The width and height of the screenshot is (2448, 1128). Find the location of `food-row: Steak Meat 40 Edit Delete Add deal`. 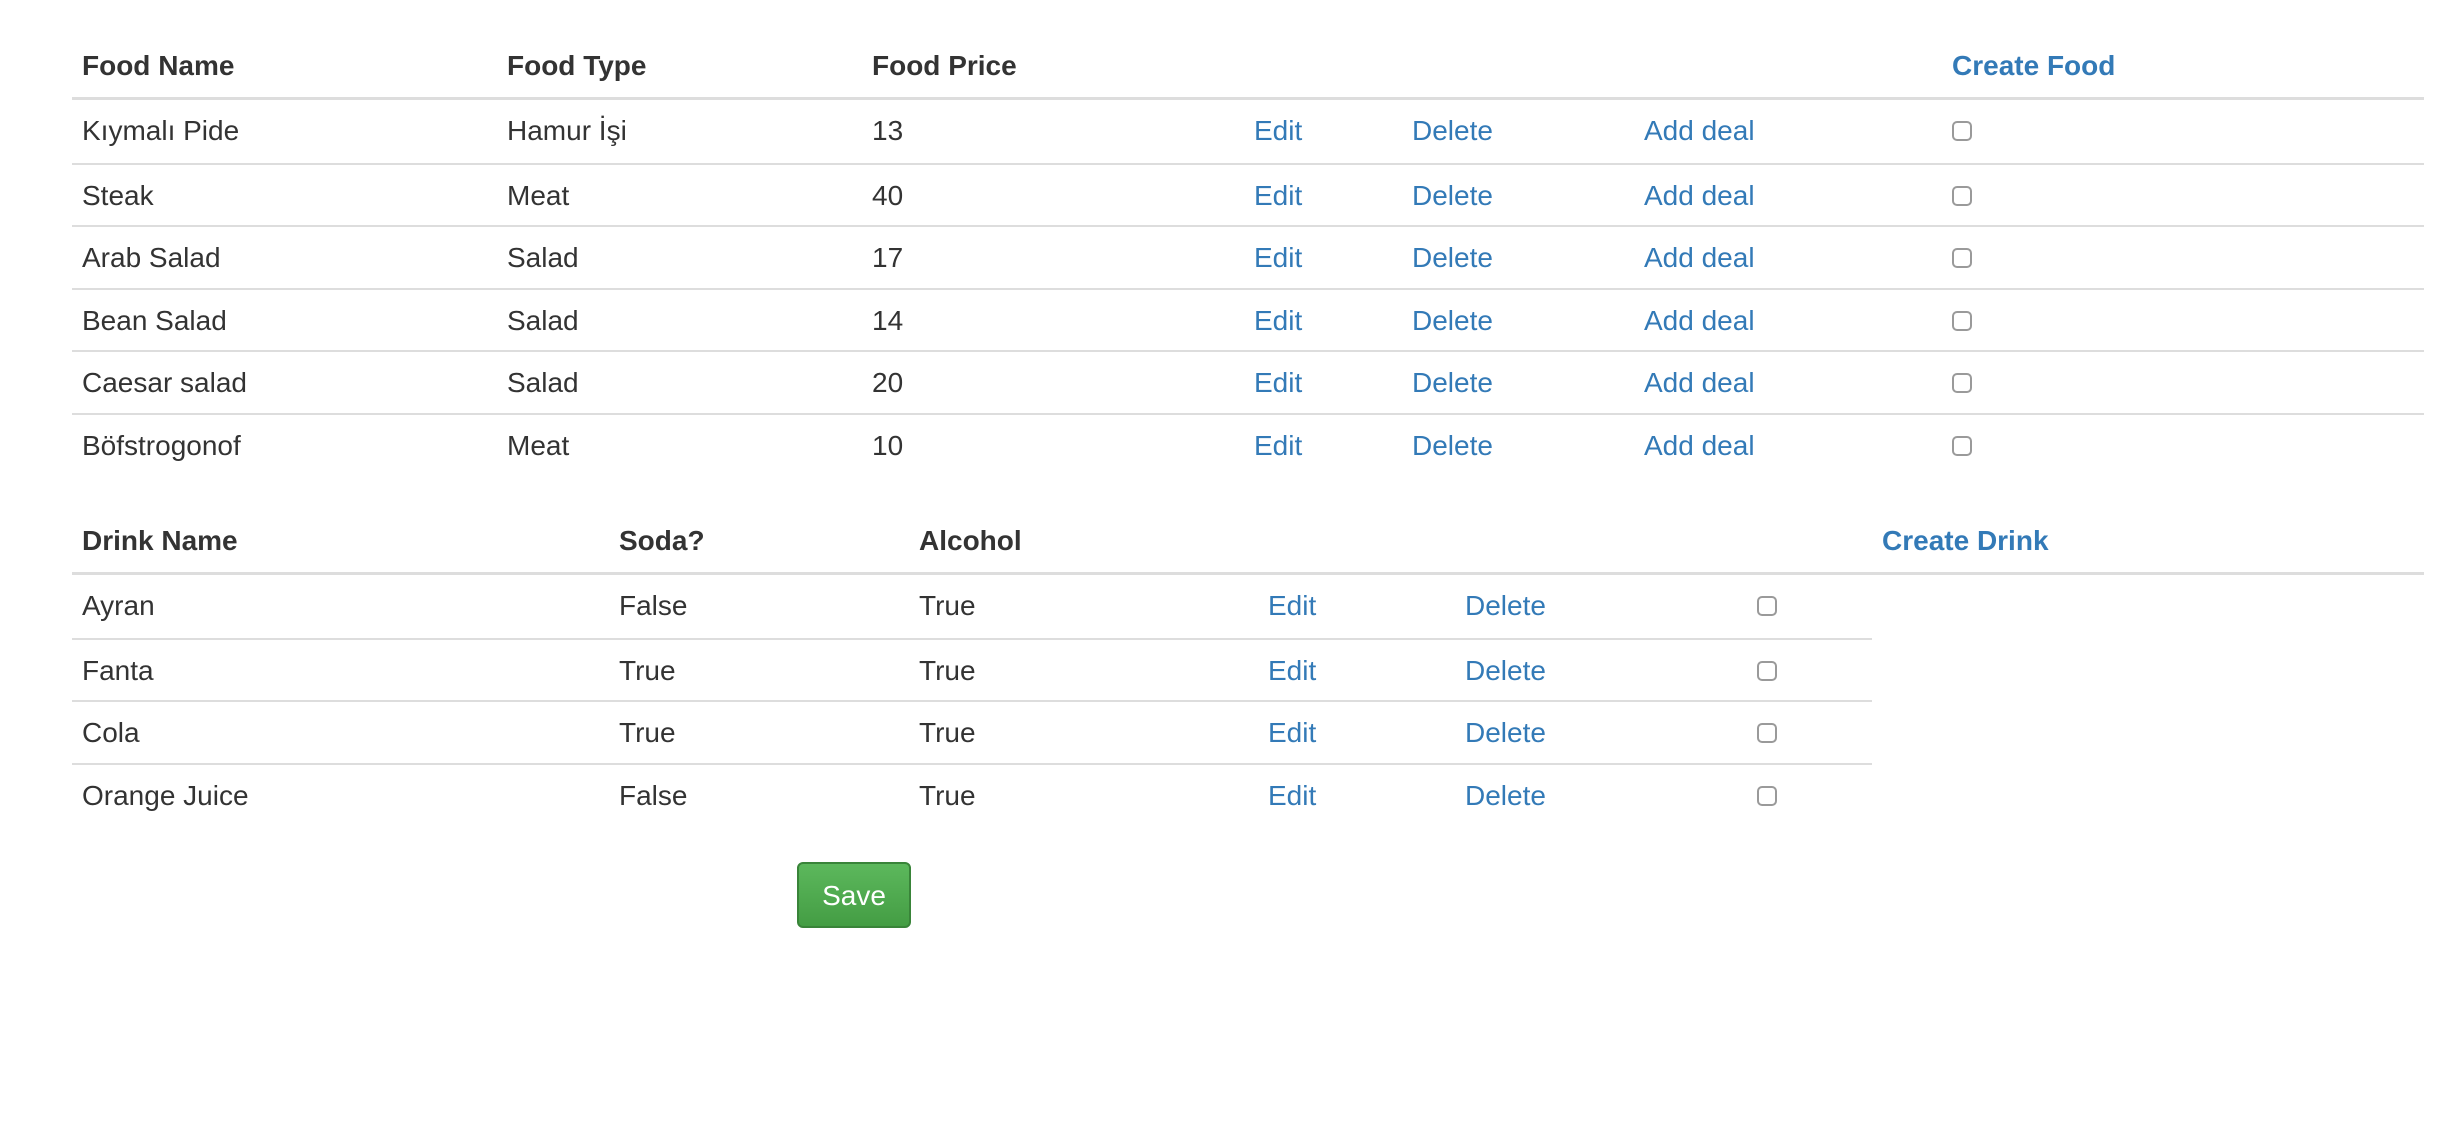

food-row: Steak Meat 40 Edit Delete Add deal is located at coordinates (1248, 194).